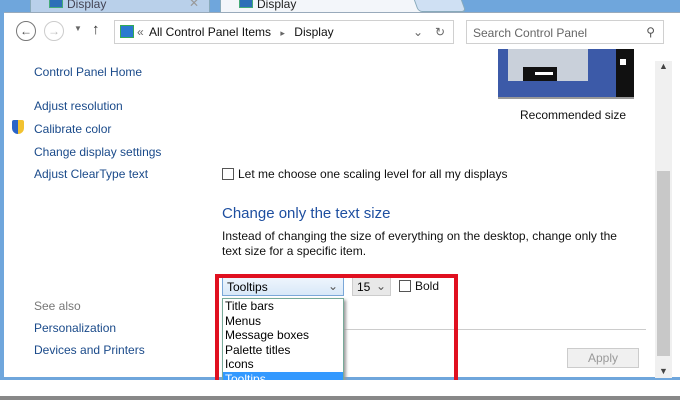  Describe the element at coordinates (78, 106) in the screenshot. I see `sidebar-adjust-resolution: Adjust resolution` at that location.